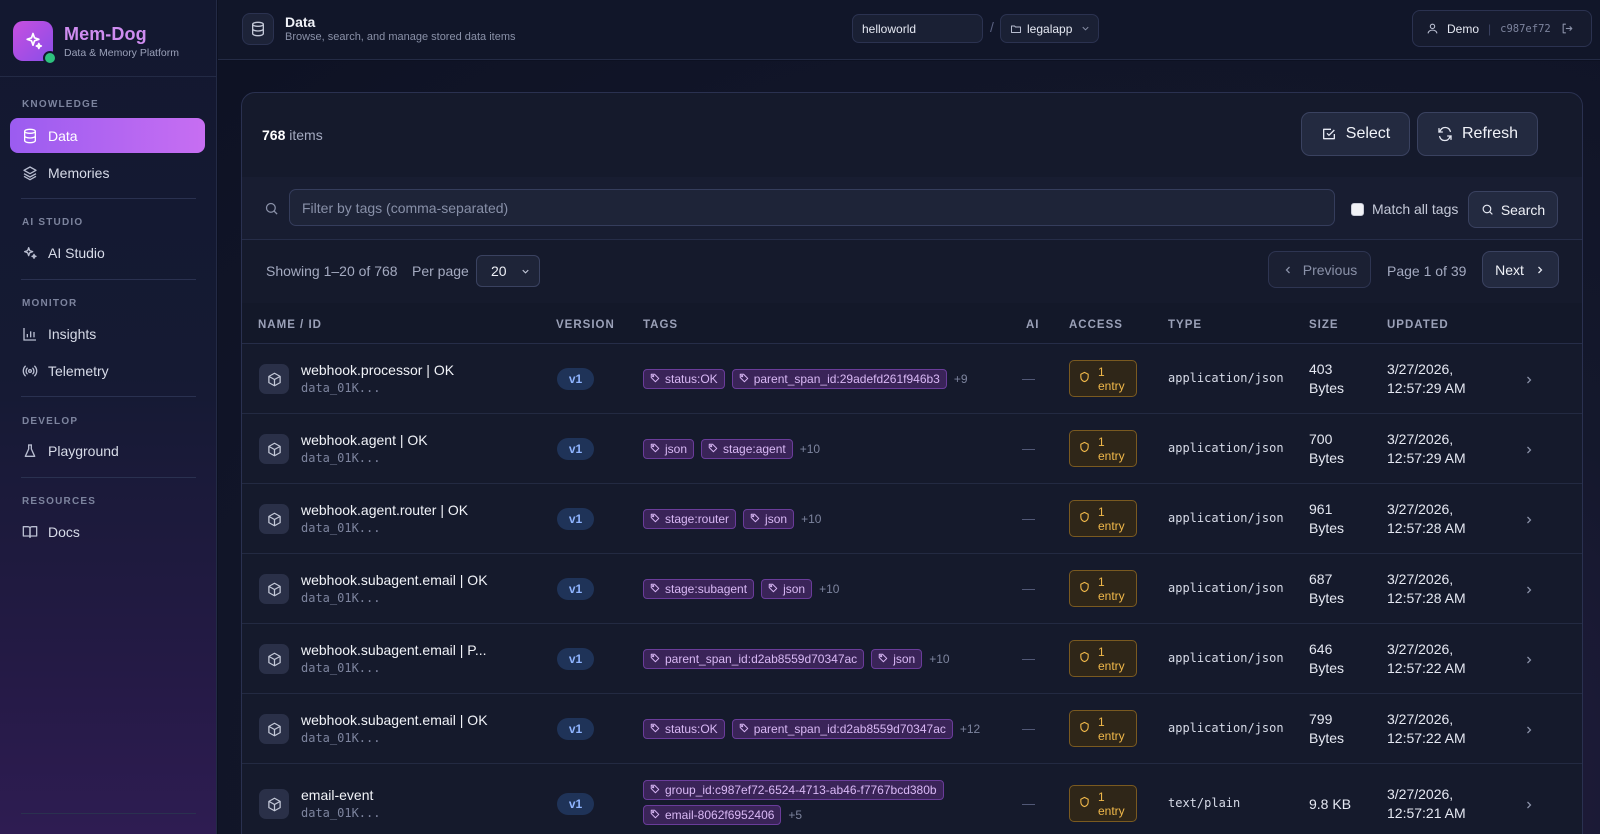 This screenshot has width=1600, height=834. I want to click on tag-chip: stage:subagent, so click(699, 589).